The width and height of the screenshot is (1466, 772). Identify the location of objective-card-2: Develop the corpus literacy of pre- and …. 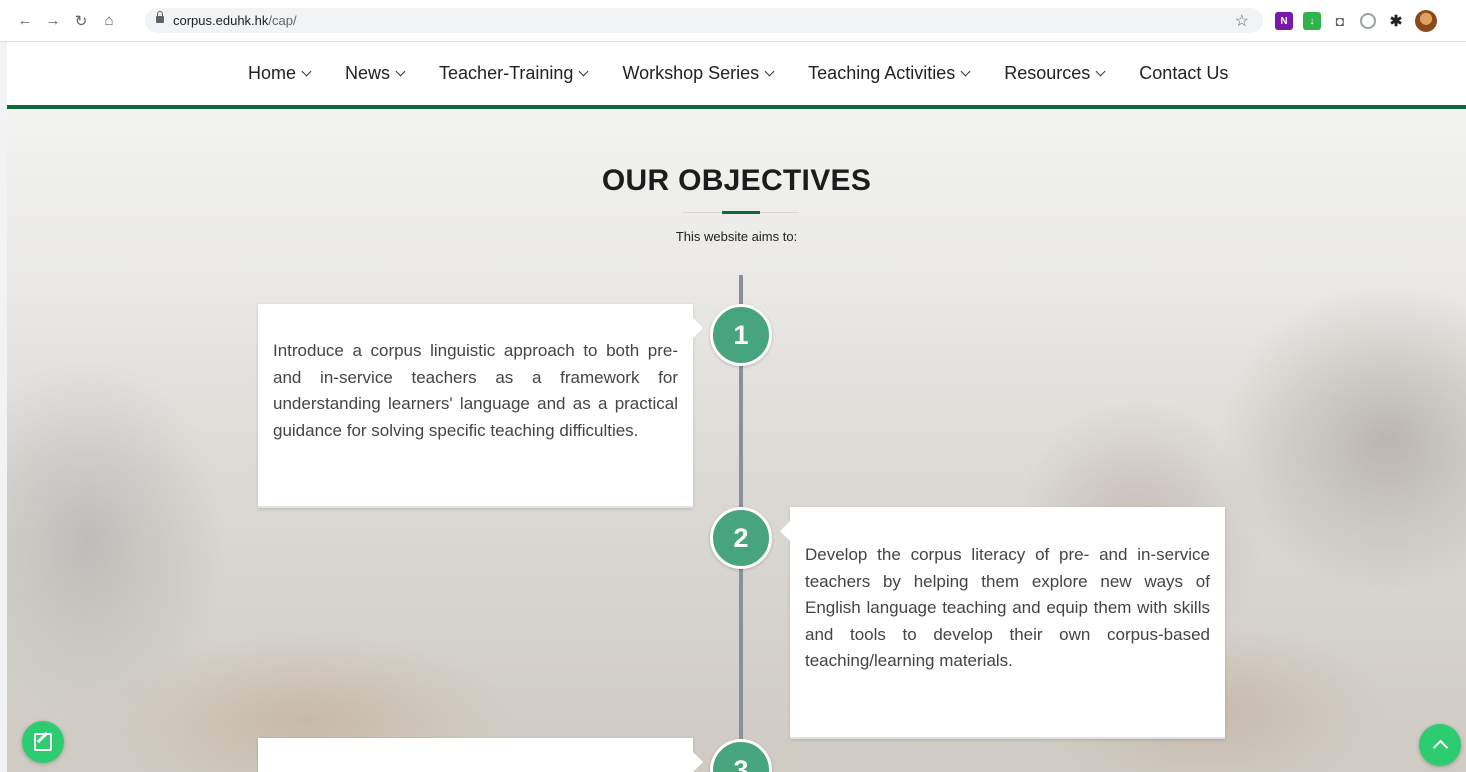
(1002, 623).